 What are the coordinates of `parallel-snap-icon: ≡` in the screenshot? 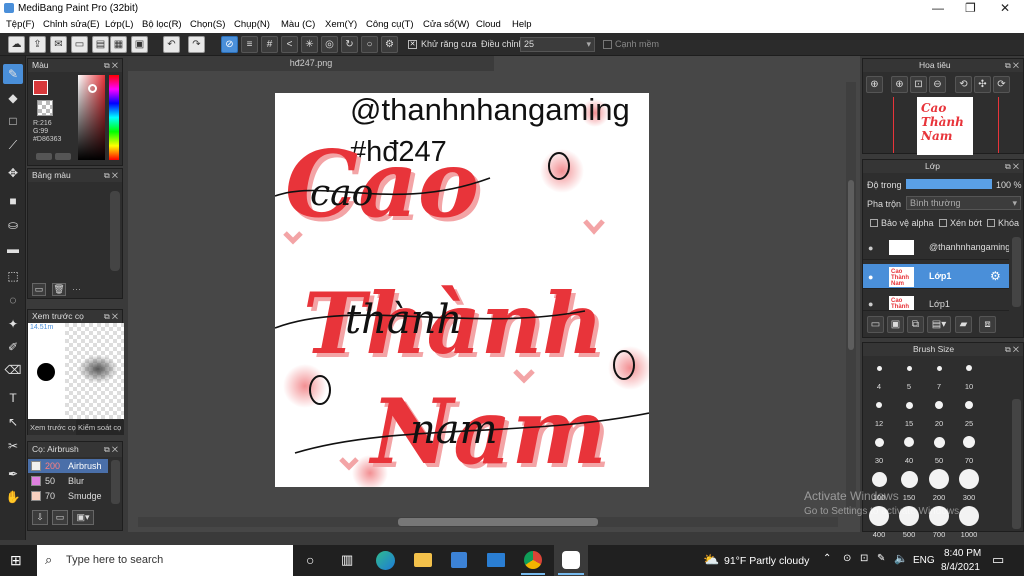 It's located at (249, 44).